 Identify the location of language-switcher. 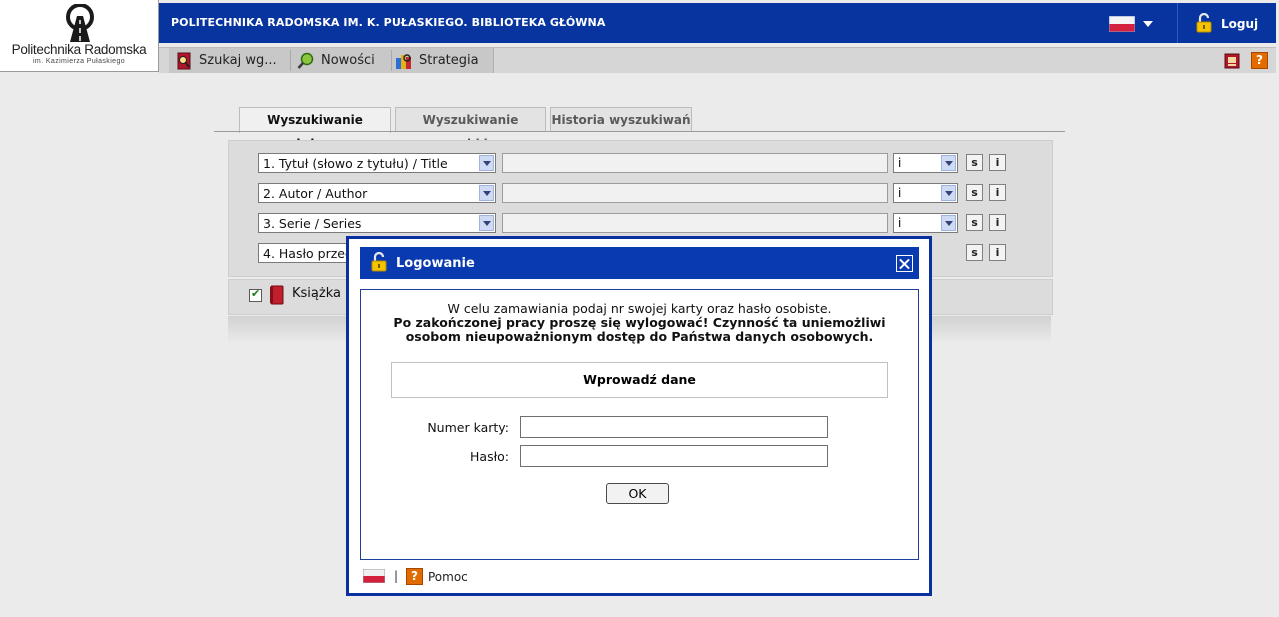
(1133, 24).